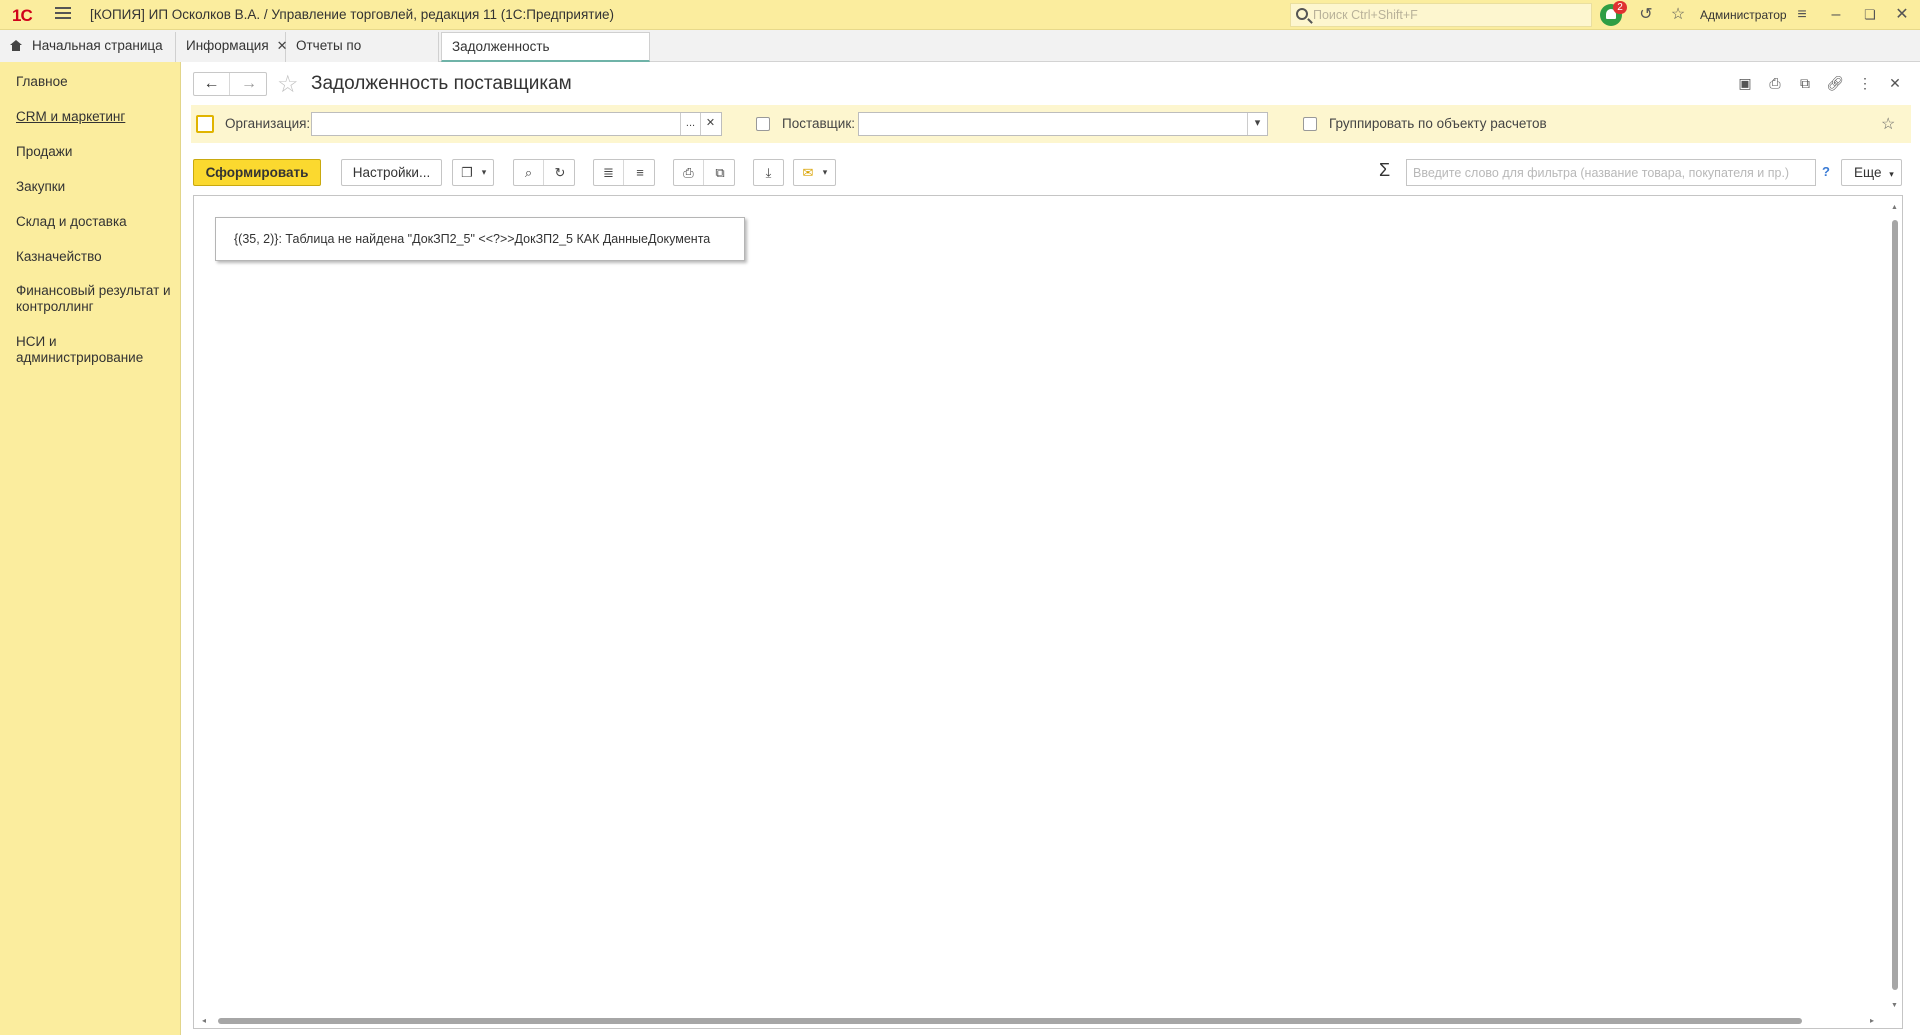 The height and width of the screenshot is (1035, 1920). I want to click on sum-icon: Σ, so click(1384, 170).